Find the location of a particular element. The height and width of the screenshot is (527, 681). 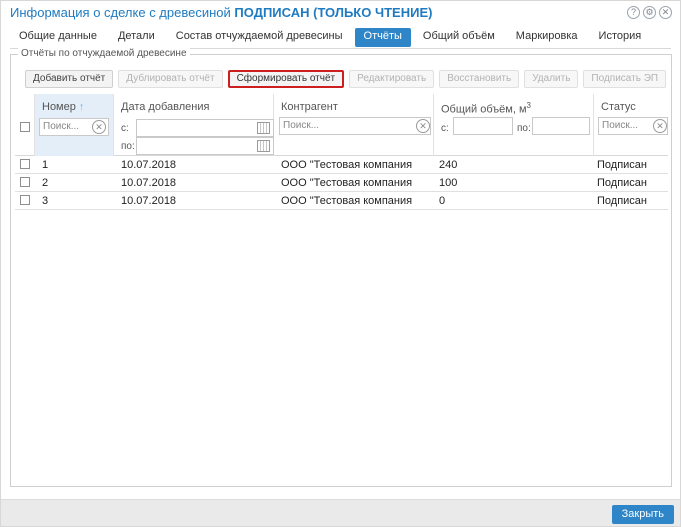

tab-details: Детали is located at coordinates (136, 37).